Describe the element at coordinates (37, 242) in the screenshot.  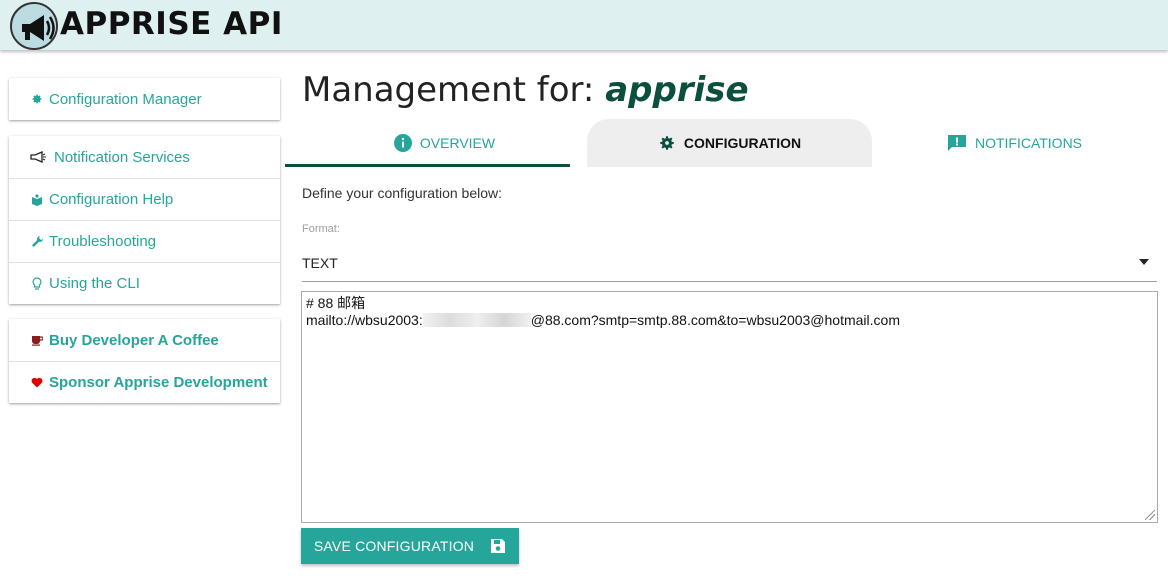
I see `wrench-icon` at that location.